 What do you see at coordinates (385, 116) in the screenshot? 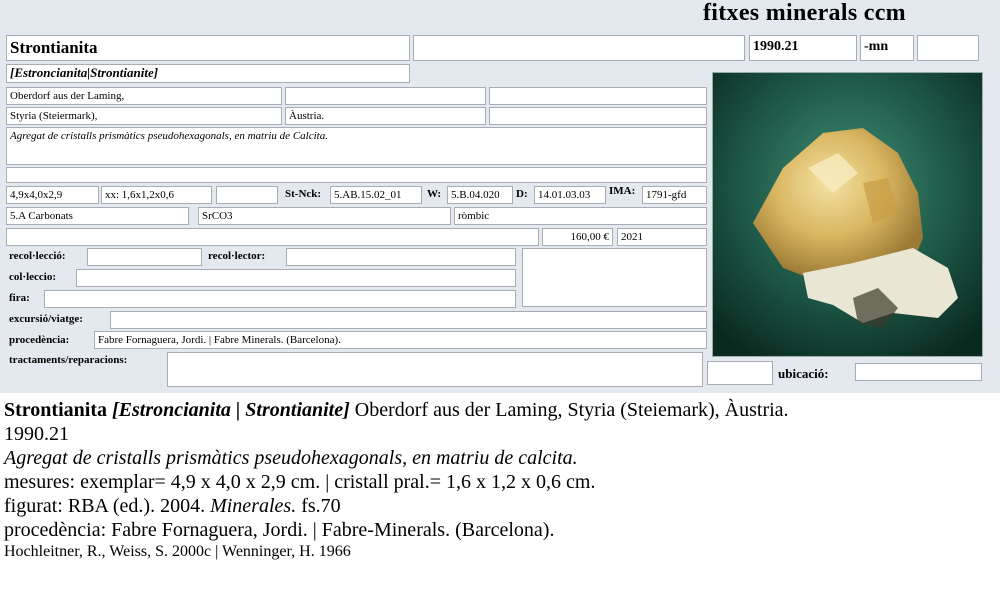
I see `country-field: Àustria.` at bounding box center [385, 116].